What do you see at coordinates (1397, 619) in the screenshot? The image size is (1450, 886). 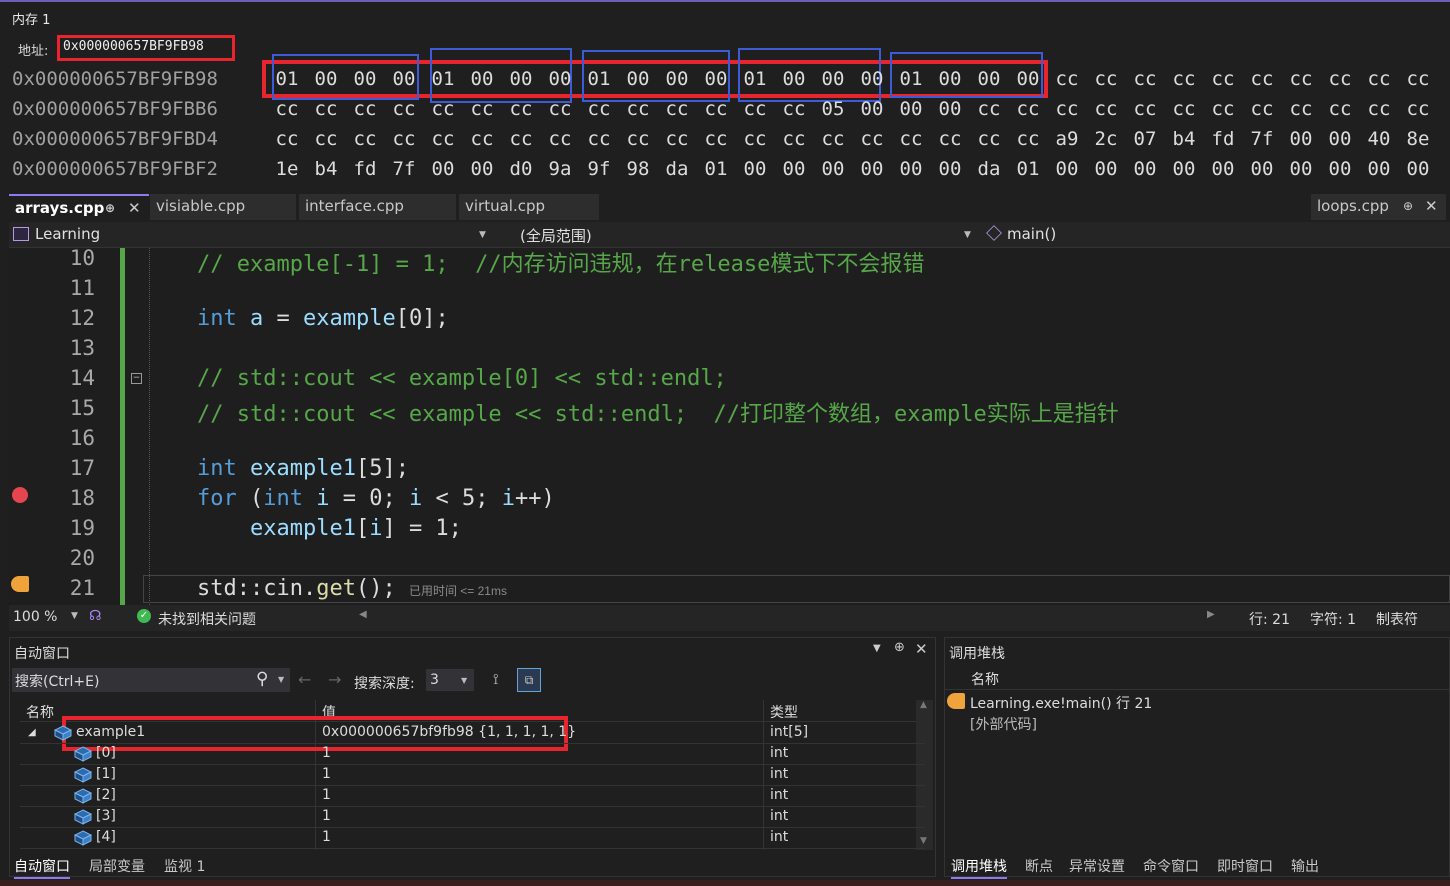 I see `tab-mode-indicator: 制表符` at bounding box center [1397, 619].